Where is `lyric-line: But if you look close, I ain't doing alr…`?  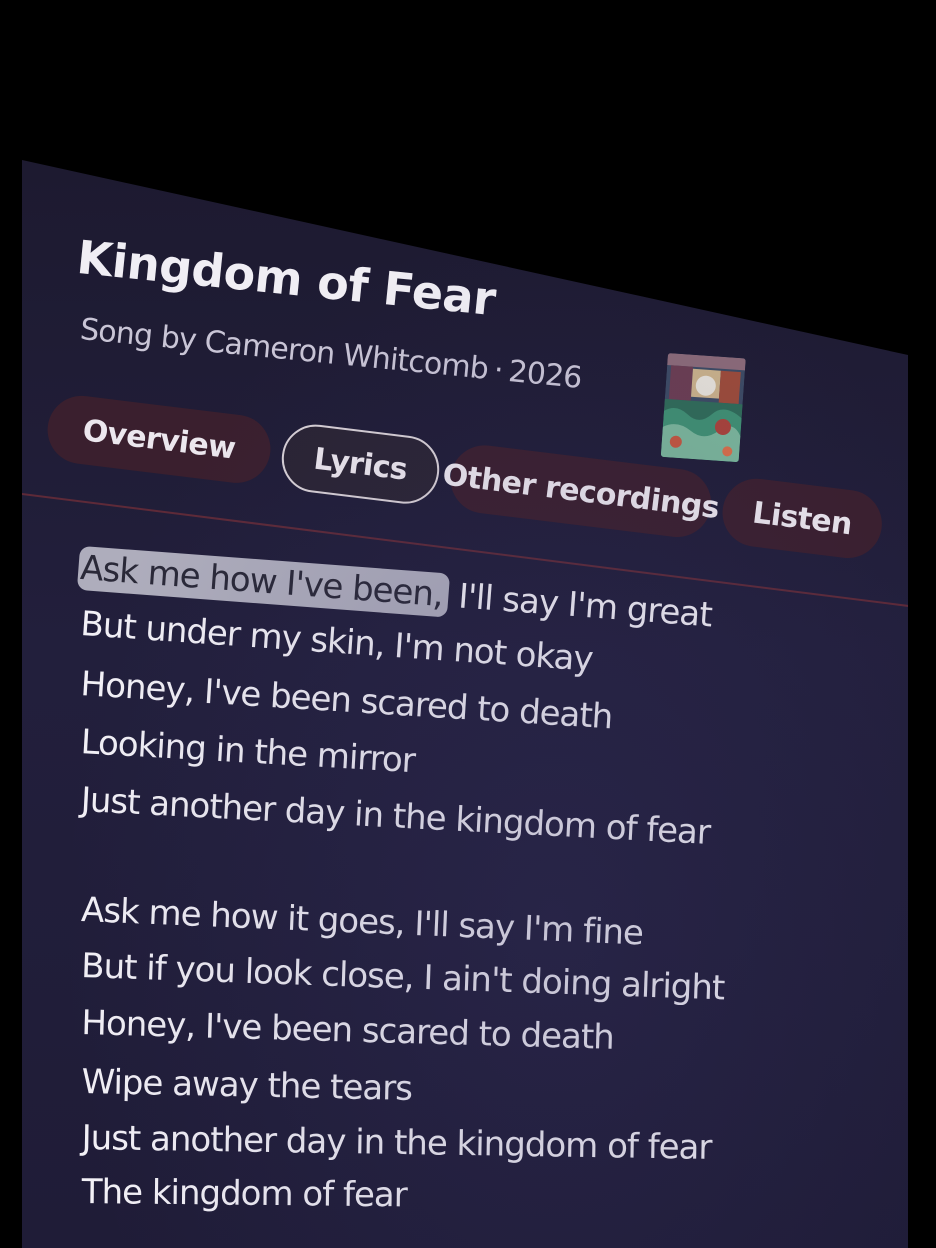 lyric-line: But if you look close, I ain't doing alr… is located at coordinates (402, 977).